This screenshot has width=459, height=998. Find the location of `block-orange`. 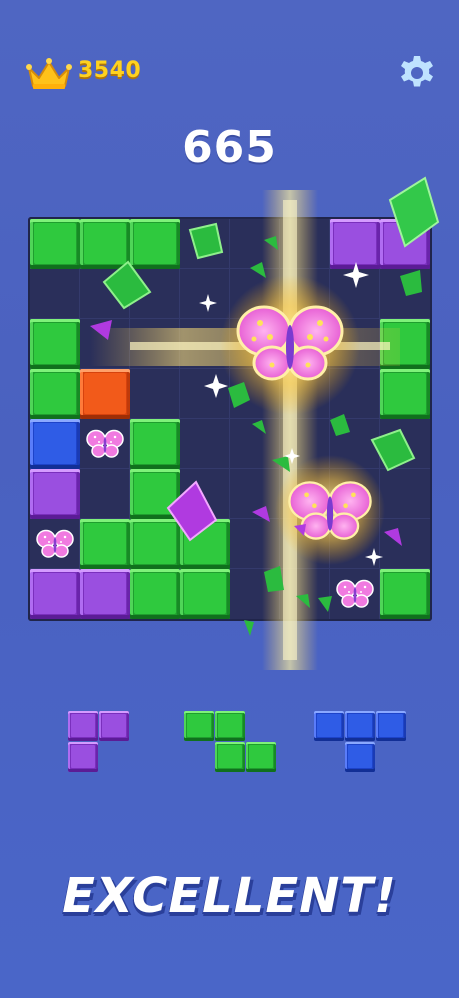

block-orange is located at coordinates (105, 394).